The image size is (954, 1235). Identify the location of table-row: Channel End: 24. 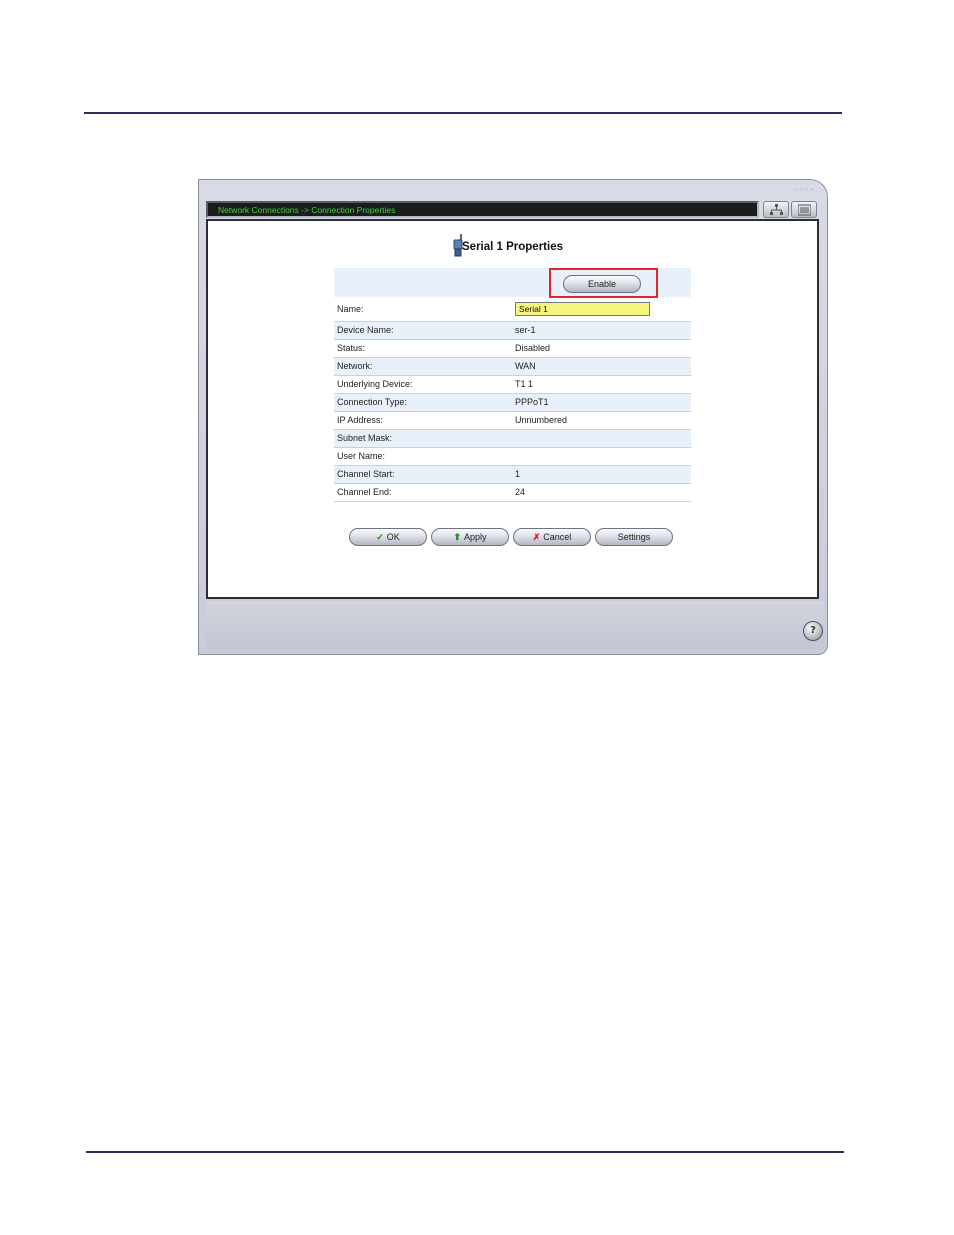
(512, 492).